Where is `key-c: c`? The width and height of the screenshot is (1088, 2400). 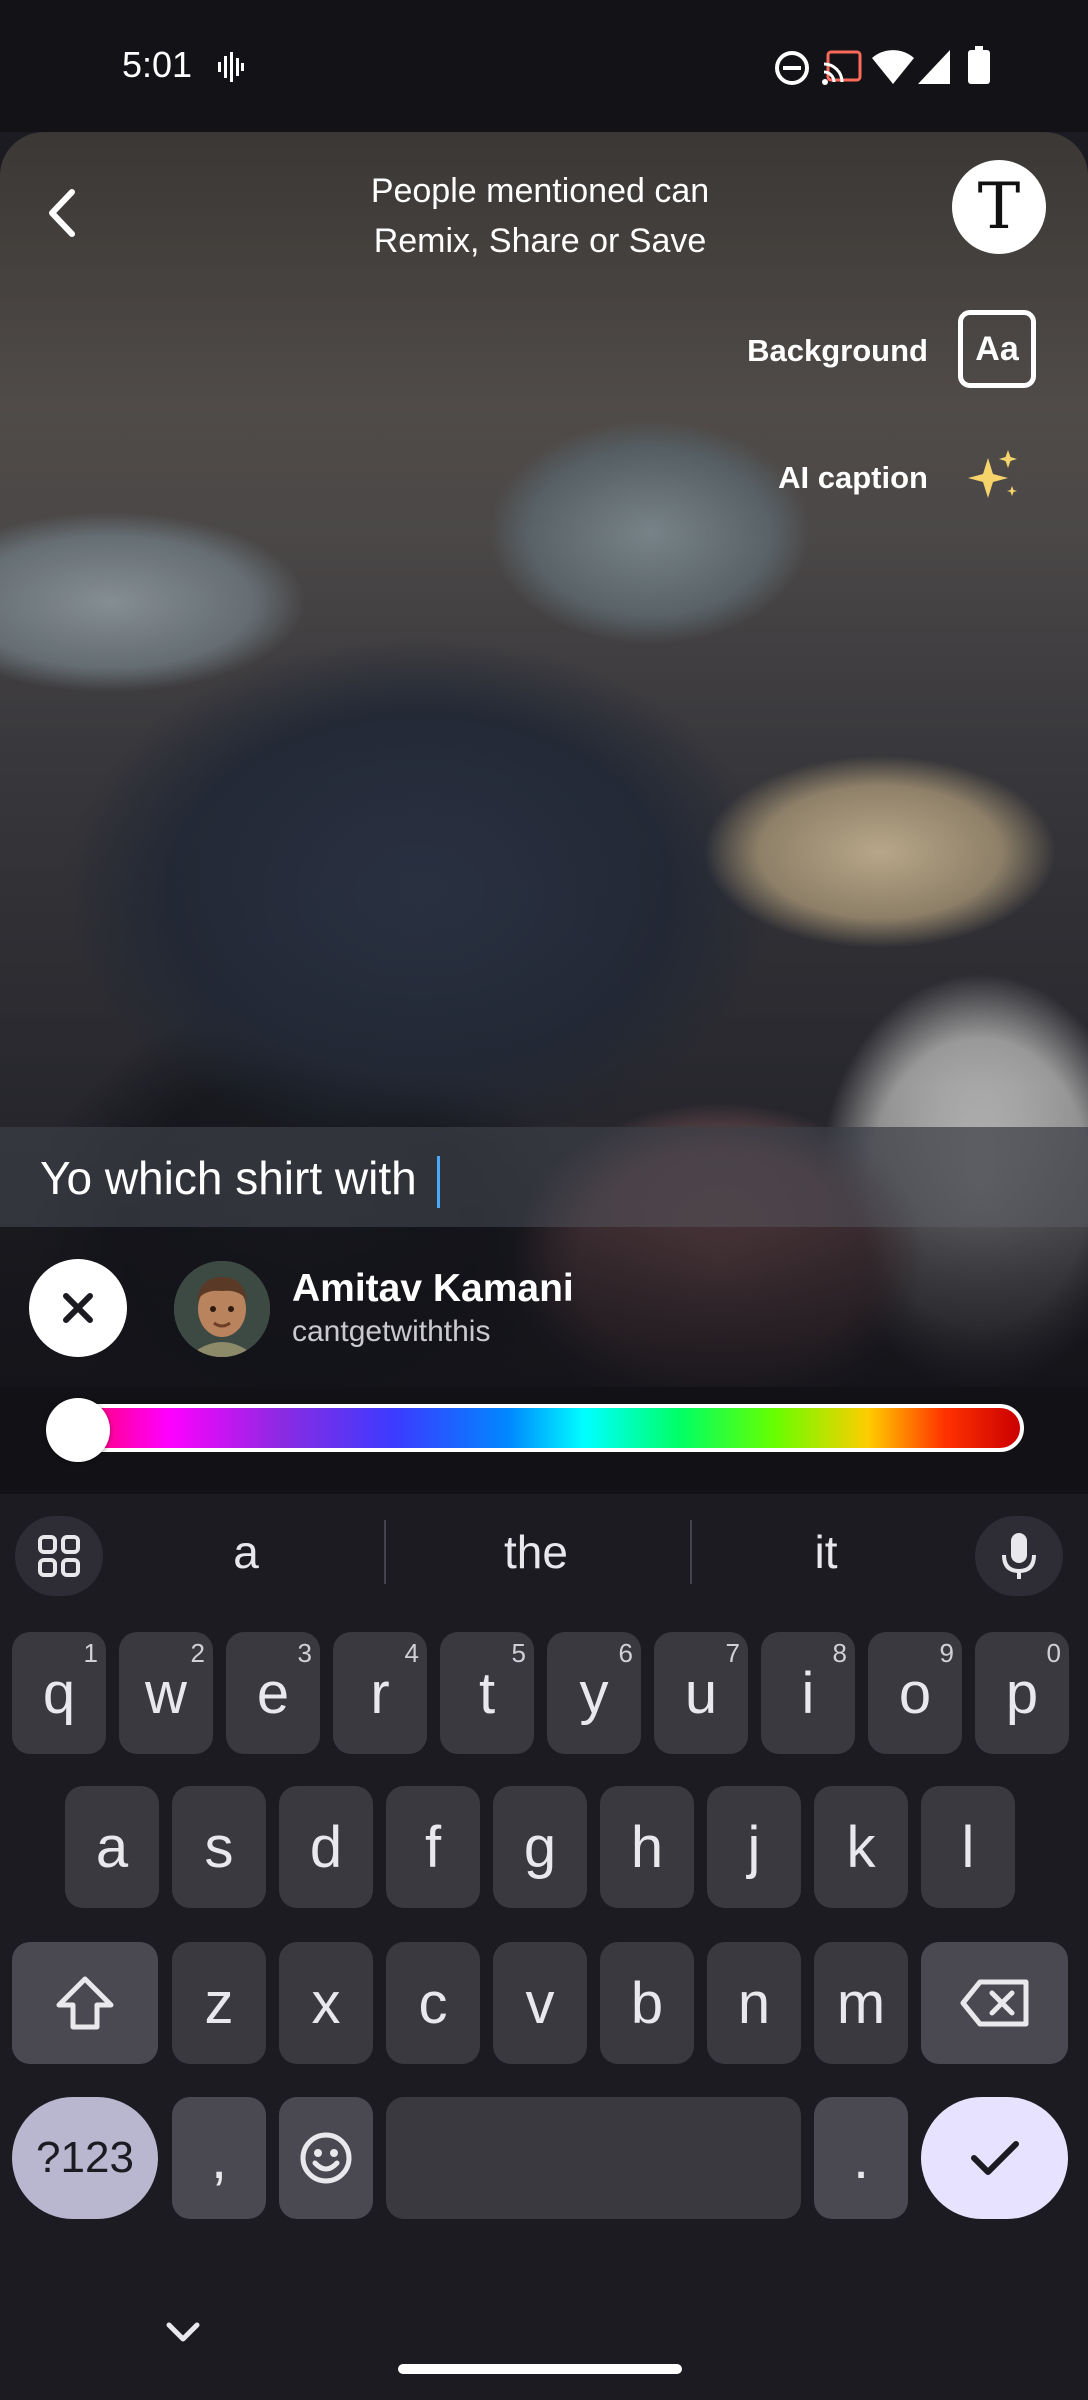
key-c: c is located at coordinates (433, 2003).